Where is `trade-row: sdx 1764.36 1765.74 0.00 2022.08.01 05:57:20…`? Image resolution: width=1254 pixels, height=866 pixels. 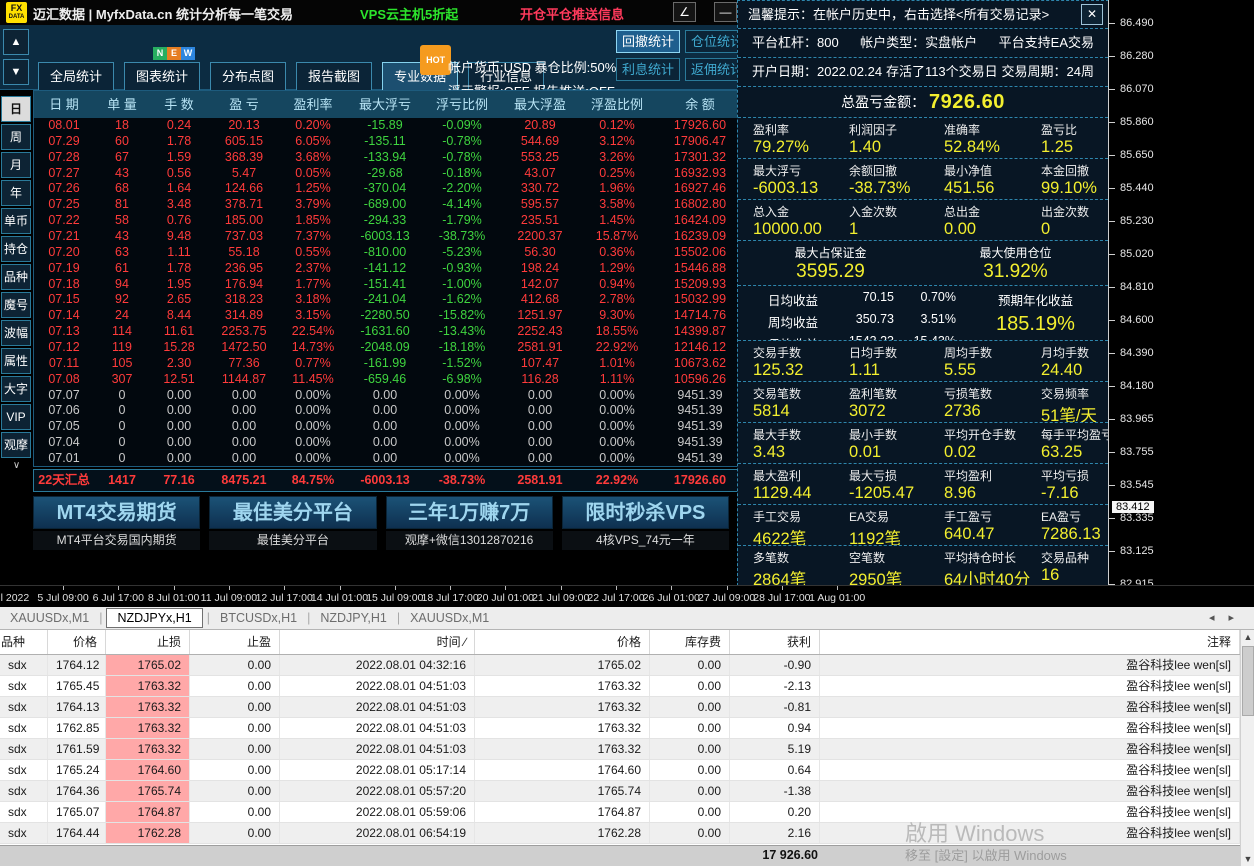
trade-row: sdx 1764.36 1765.74 0.00 2022.08.01 05:57:20… is located at coordinates (620, 791).